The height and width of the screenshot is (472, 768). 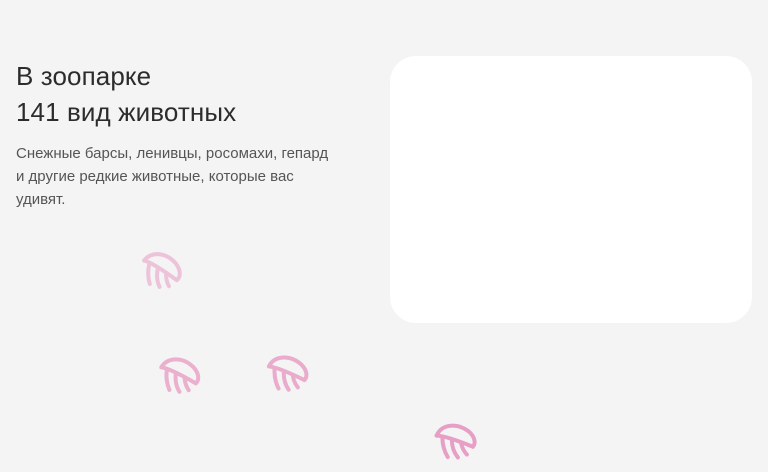 What do you see at coordinates (84, 76) in the screenshot?
I see `hero-title-line-1: В зоопарке` at bounding box center [84, 76].